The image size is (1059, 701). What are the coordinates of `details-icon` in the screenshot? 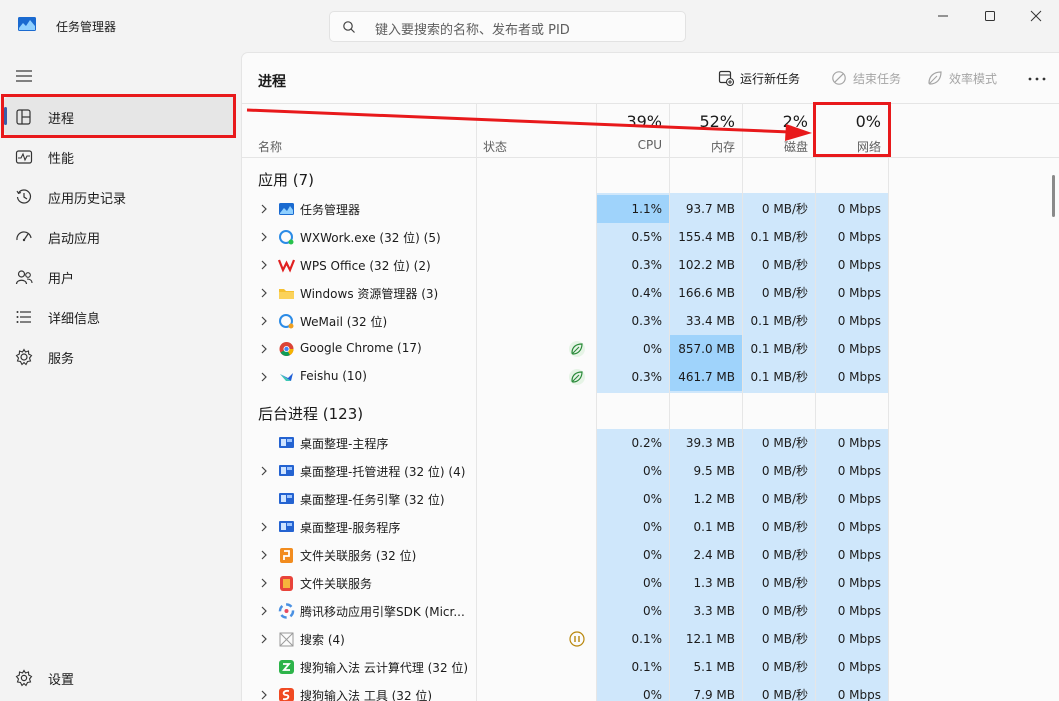 It's located at (23, 317).